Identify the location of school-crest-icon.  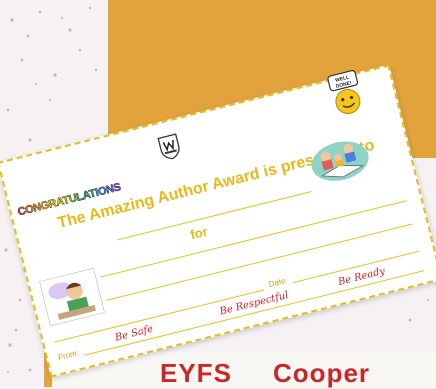
(168, 146).